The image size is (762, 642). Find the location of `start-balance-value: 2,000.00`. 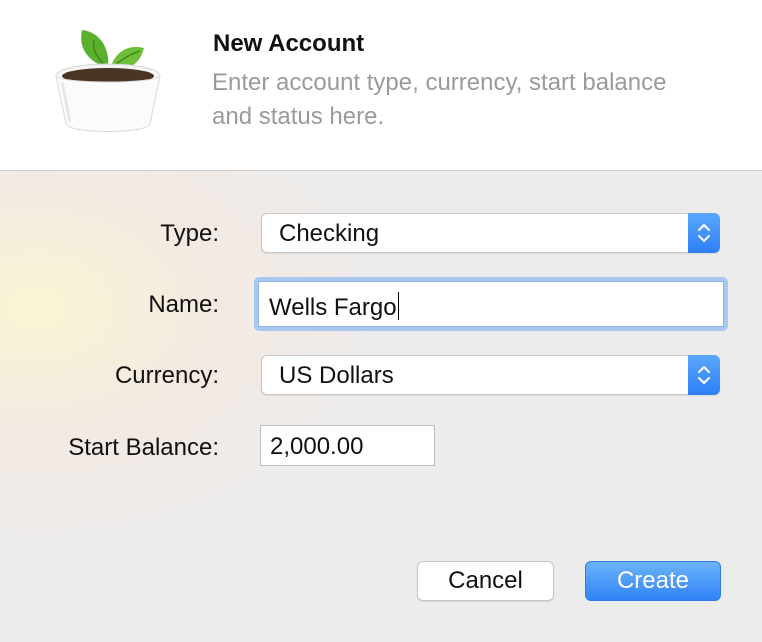

start-balance-value: 2,000.00 is located at coordinates (317, 446).